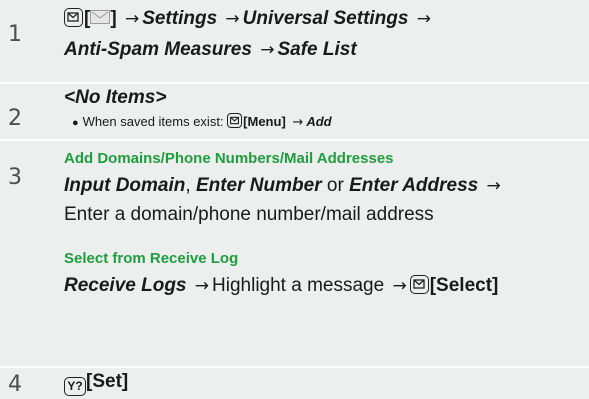 This screenshot has height=399, width=589. I want to click on step-4-line: Y? [Set], so click(96, 383).